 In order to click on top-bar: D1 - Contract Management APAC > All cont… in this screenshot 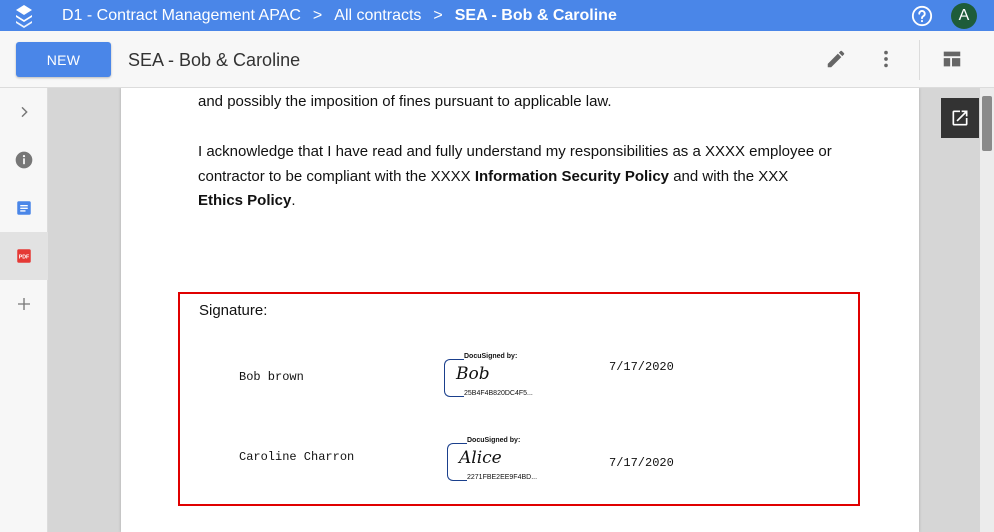, I will do `click(497, 15)`.